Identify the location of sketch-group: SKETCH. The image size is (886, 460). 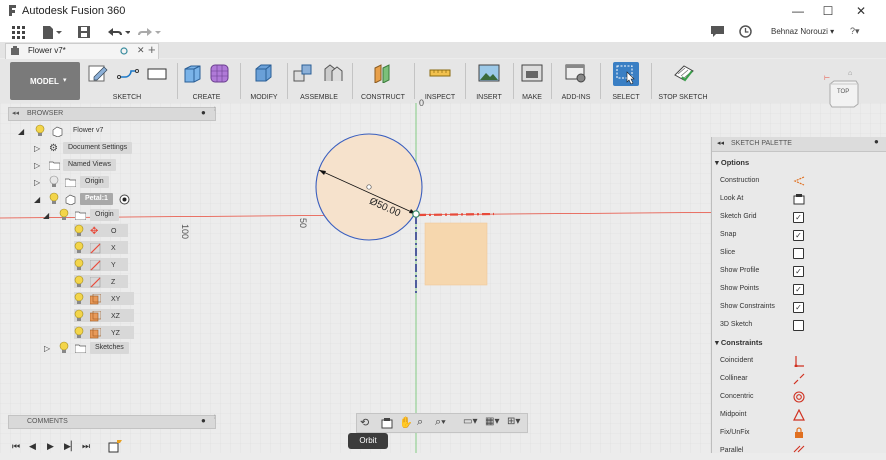
(127, 81).